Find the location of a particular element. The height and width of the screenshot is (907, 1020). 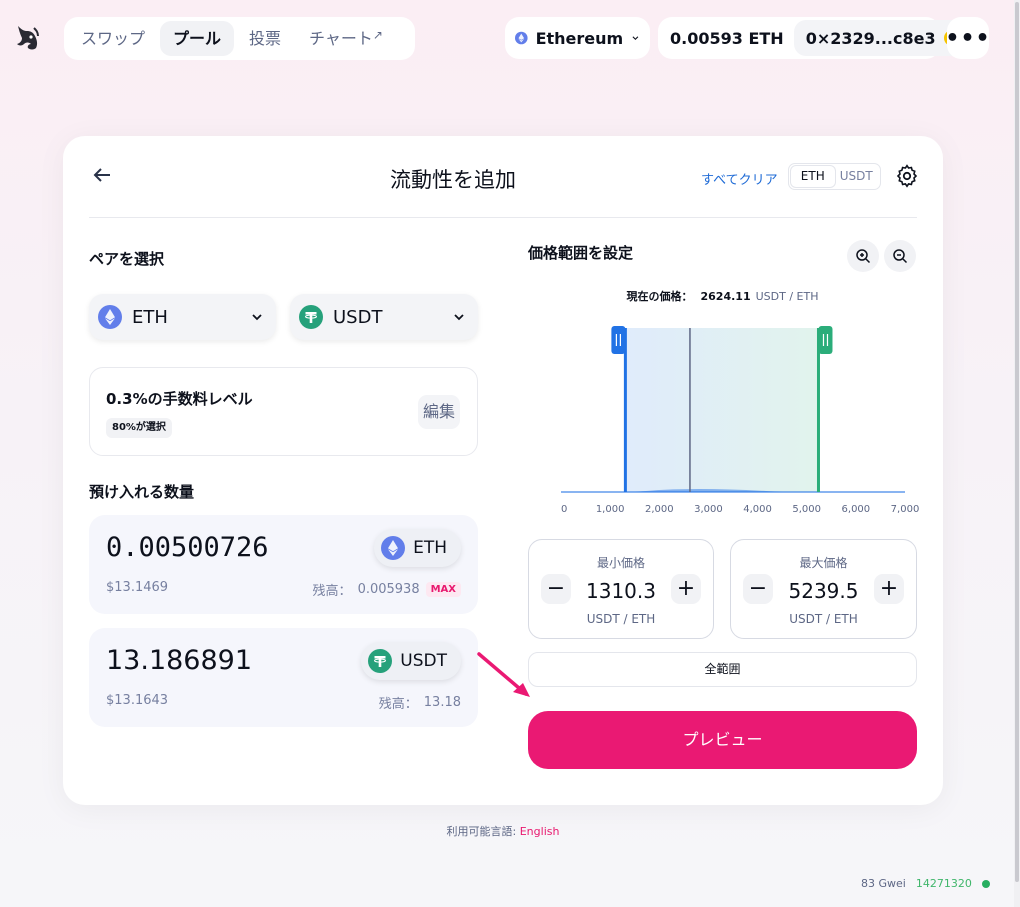

current-price-label: 現在の価格： is located at coordinates (659, 296).